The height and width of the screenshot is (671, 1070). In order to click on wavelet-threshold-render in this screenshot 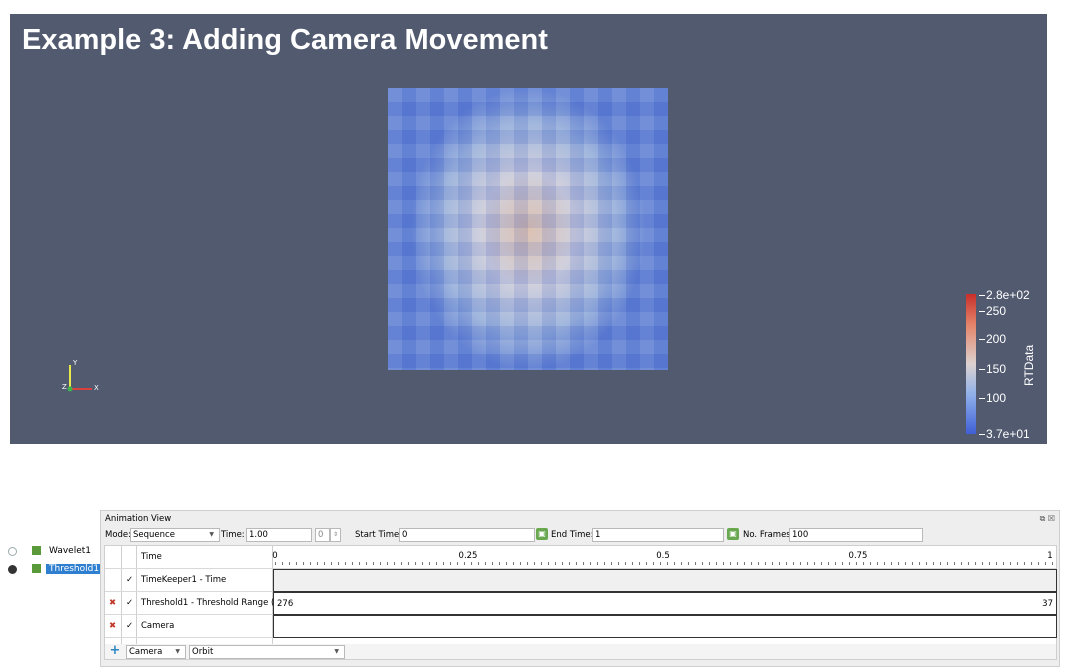, I will do `click(528, 229)`.